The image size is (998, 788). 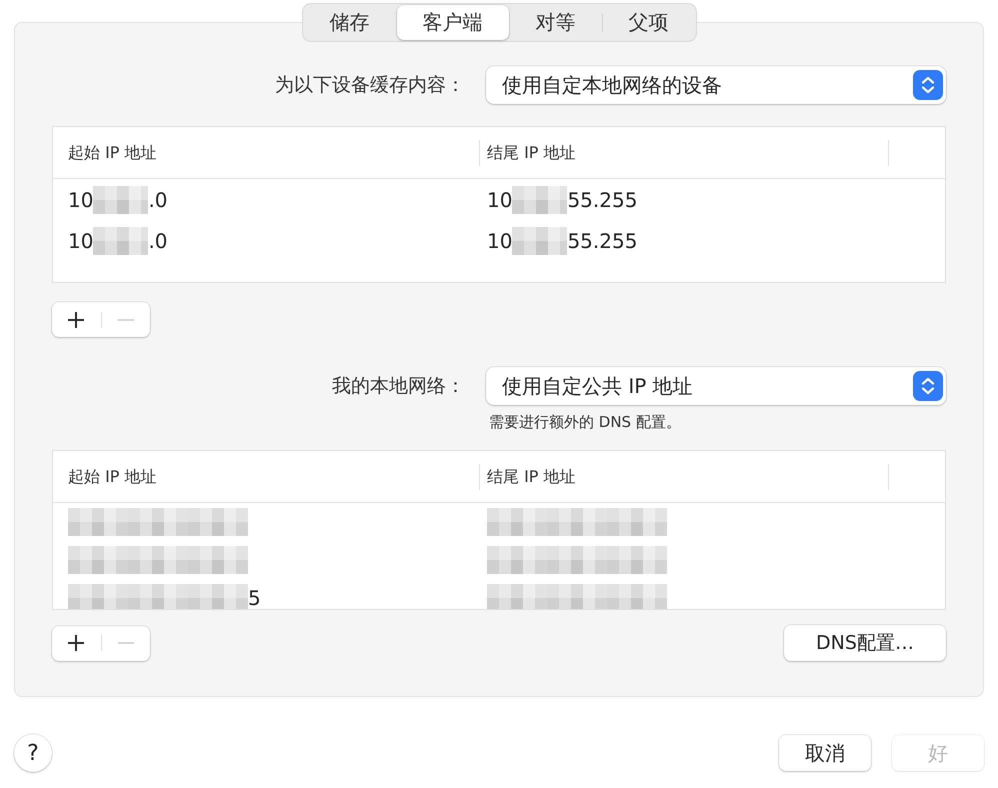 What do you see at coordinates (452, 22) in the screenshot?
I see `tab: 客户端` at bounding box center [452, 22].